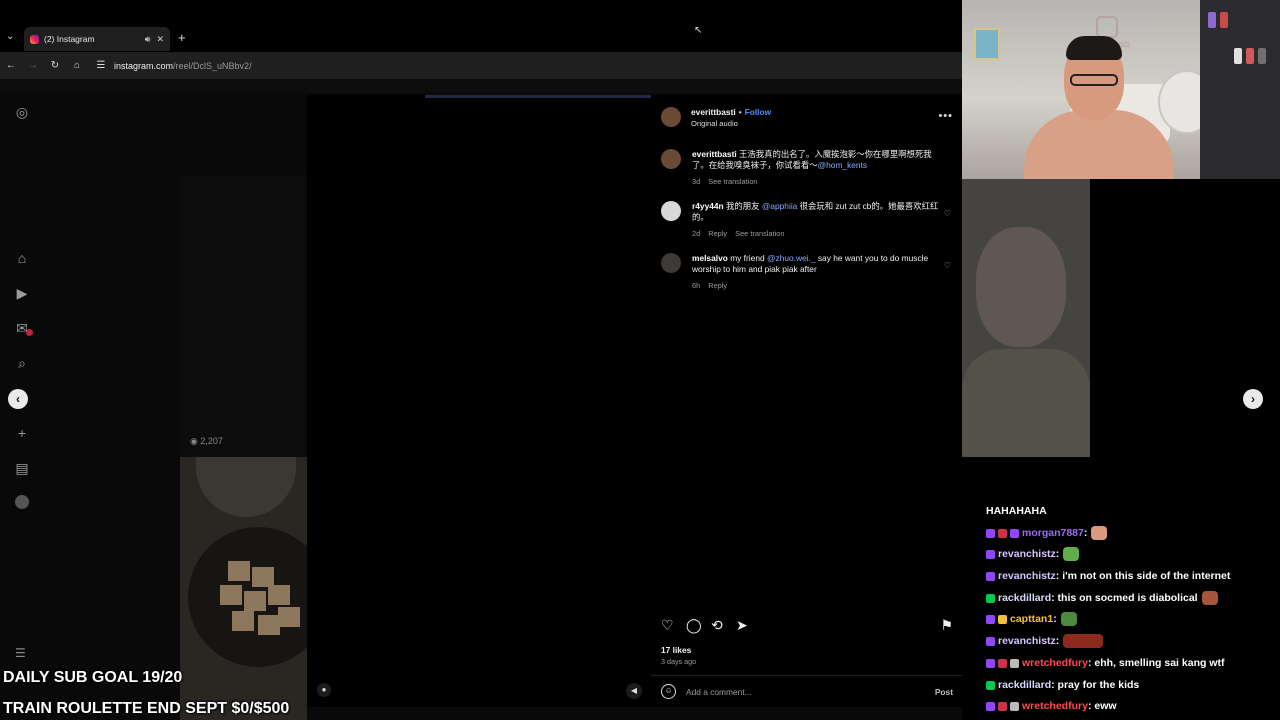 This screenshot has width=1280, height=720. What do you see at coordinates (694, 625) in the screenshot?
I see `comment-icon: ◯` at bounding box center [694, 625].